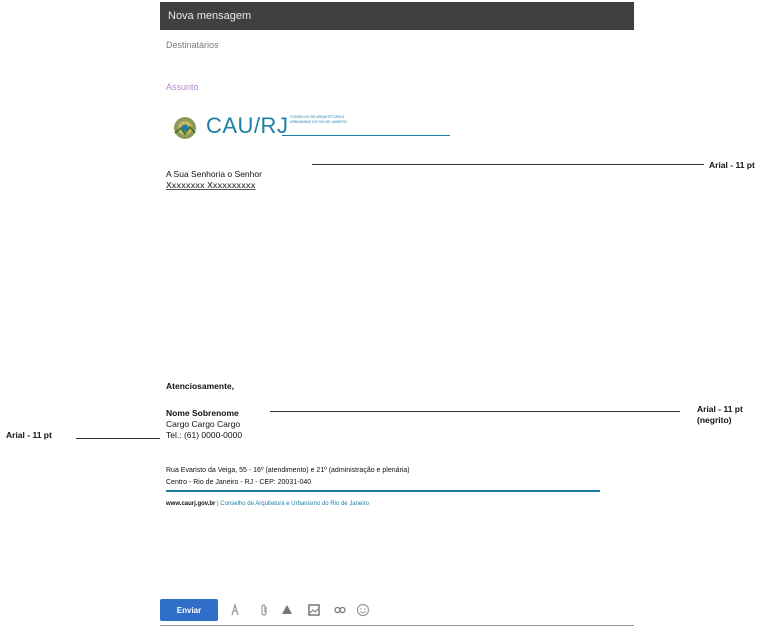 Image resolution: width=776 pixels, height=628 pixels. Describe the element at coordinates (247, 125) in the screenshot. I see `logo-wordmark: CAU/RJ` at that location.